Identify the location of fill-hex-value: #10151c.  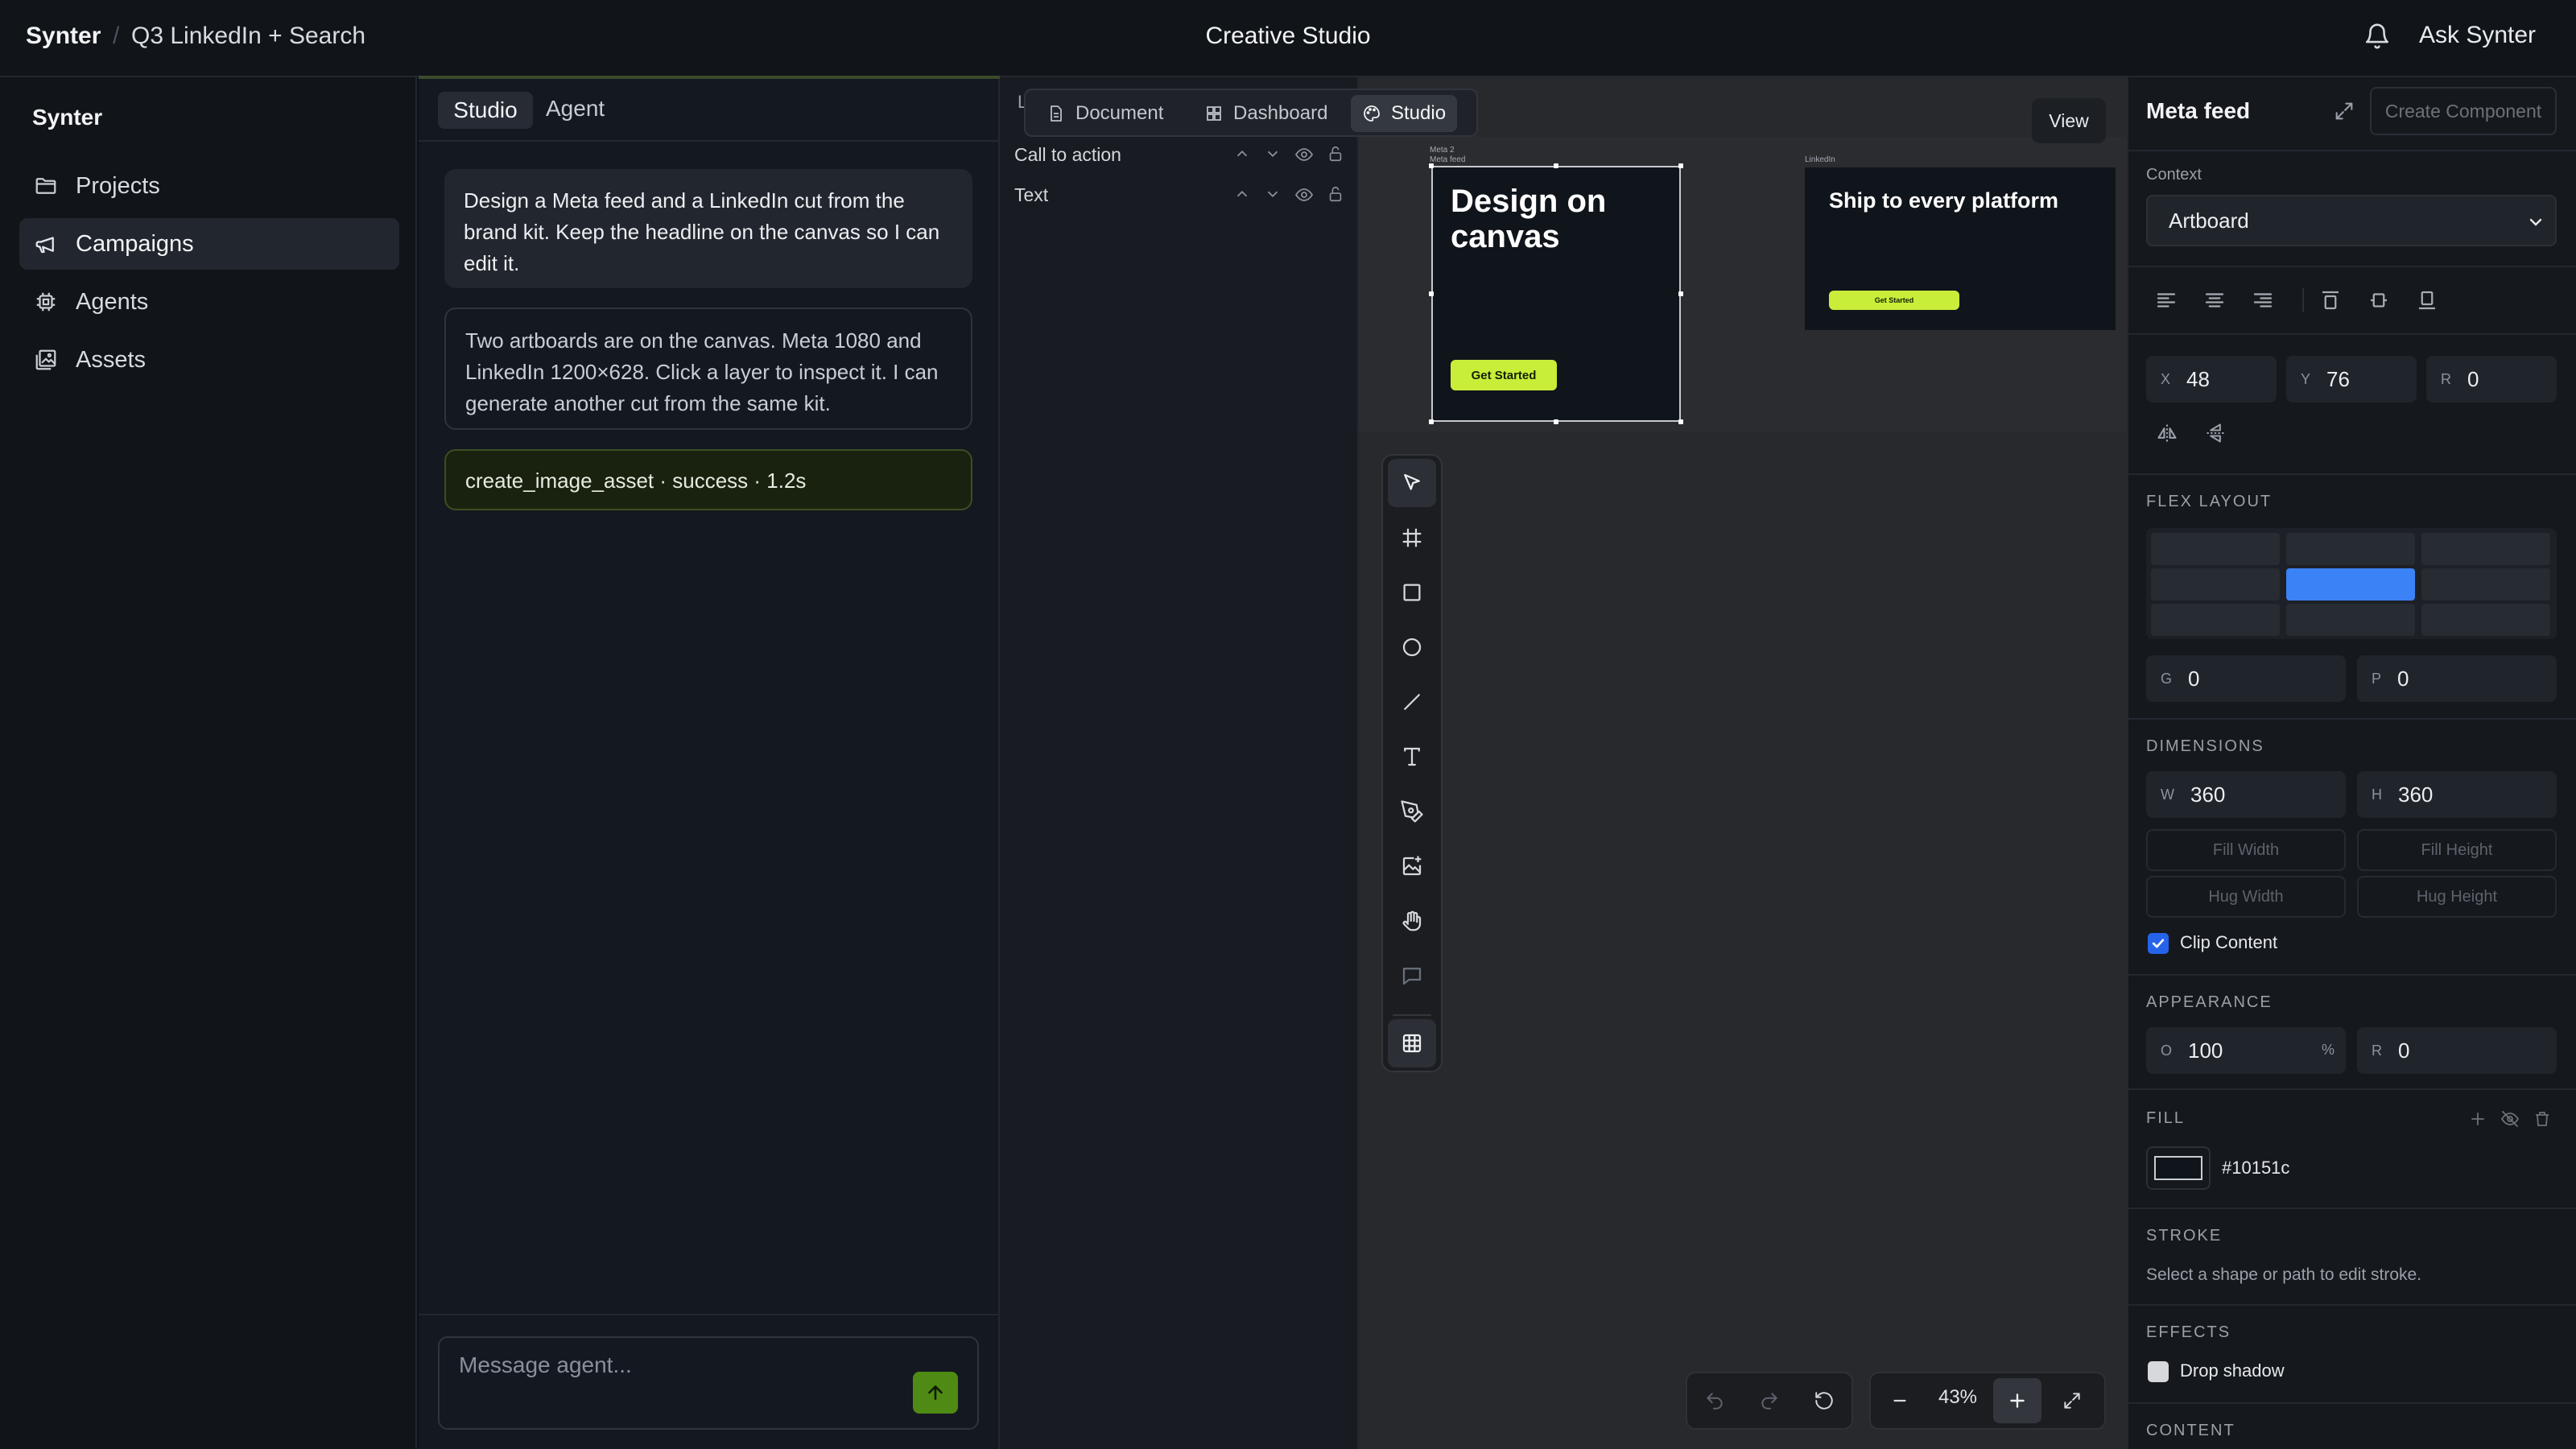
(2255, 1168).